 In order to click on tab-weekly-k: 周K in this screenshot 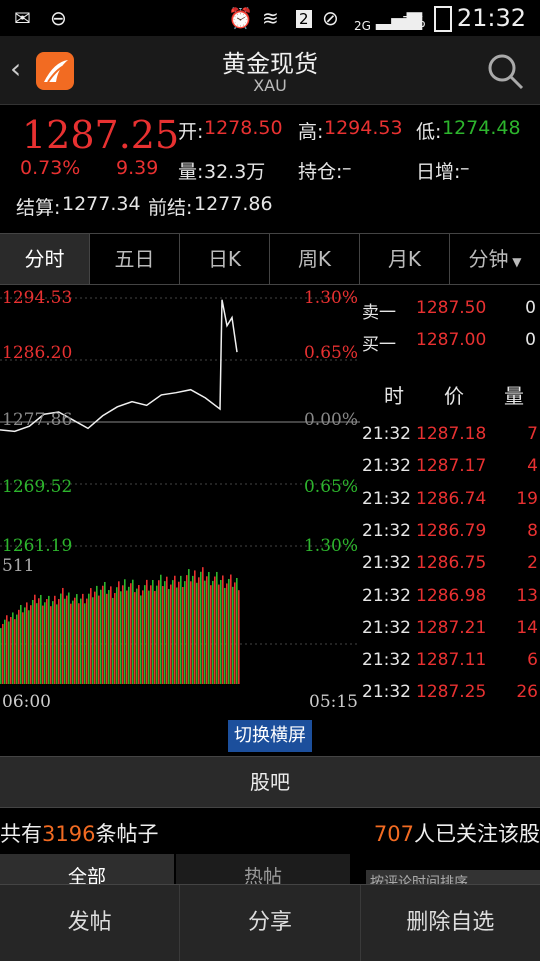, I will do `click(315, 259)`.